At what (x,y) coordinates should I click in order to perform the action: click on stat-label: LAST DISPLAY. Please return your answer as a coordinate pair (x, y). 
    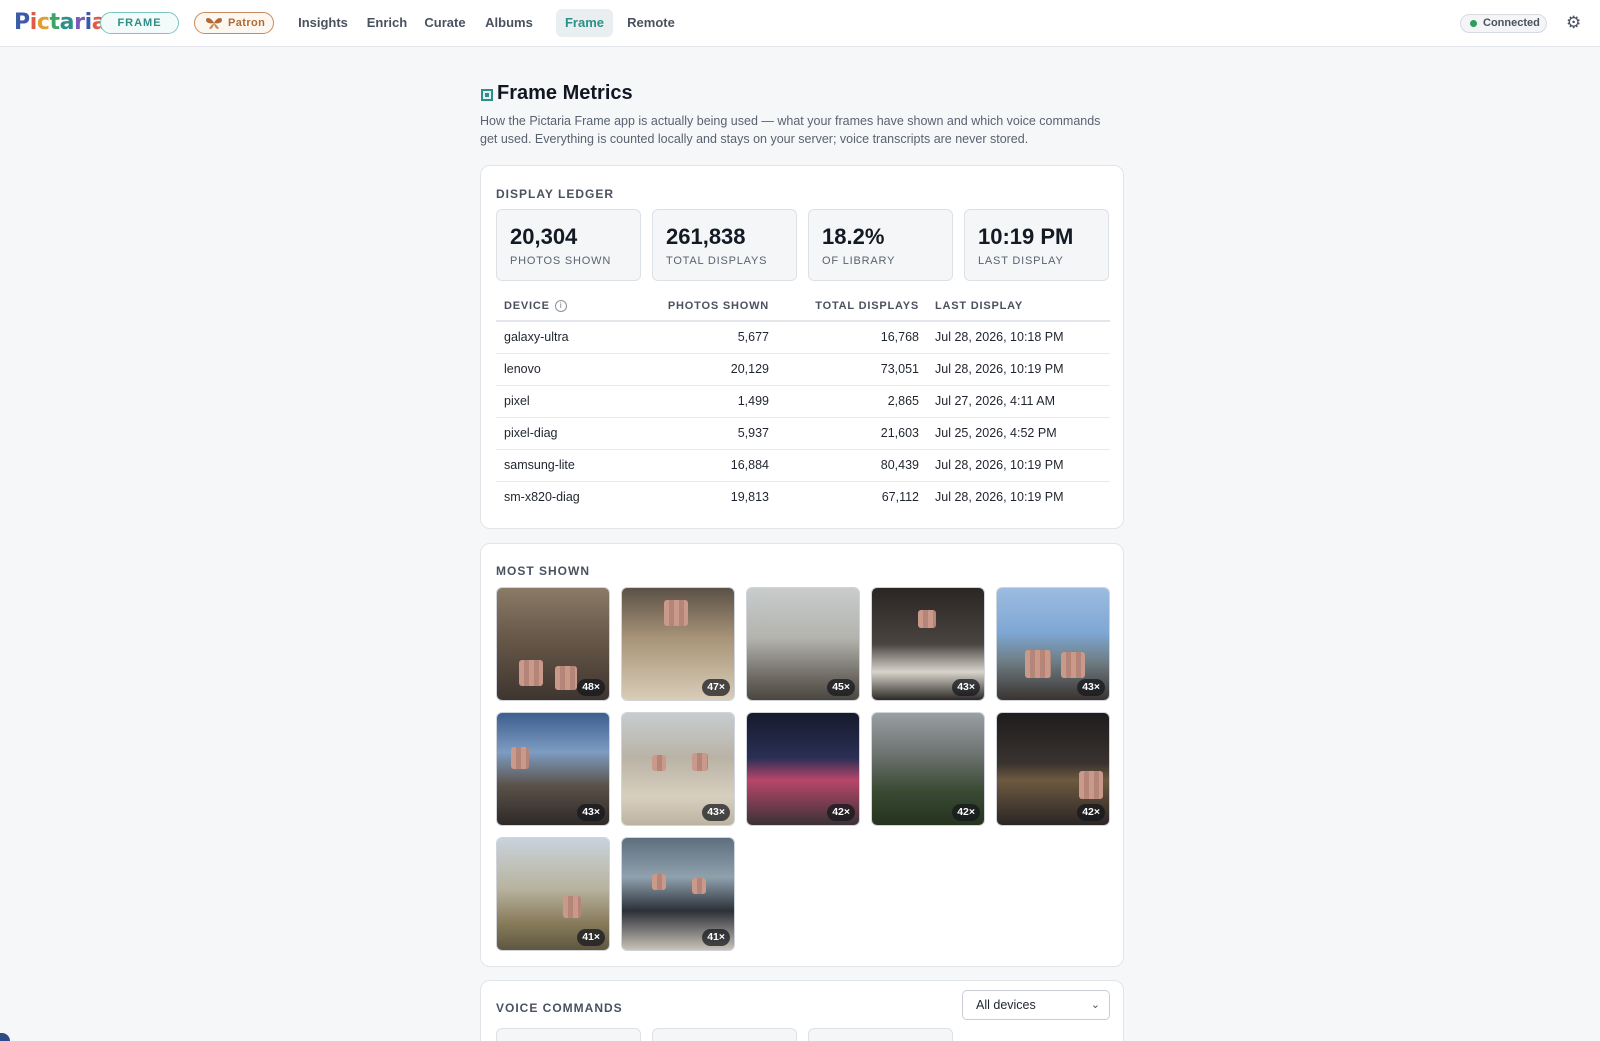
    Looking at the image, I should click on (1021, 261).